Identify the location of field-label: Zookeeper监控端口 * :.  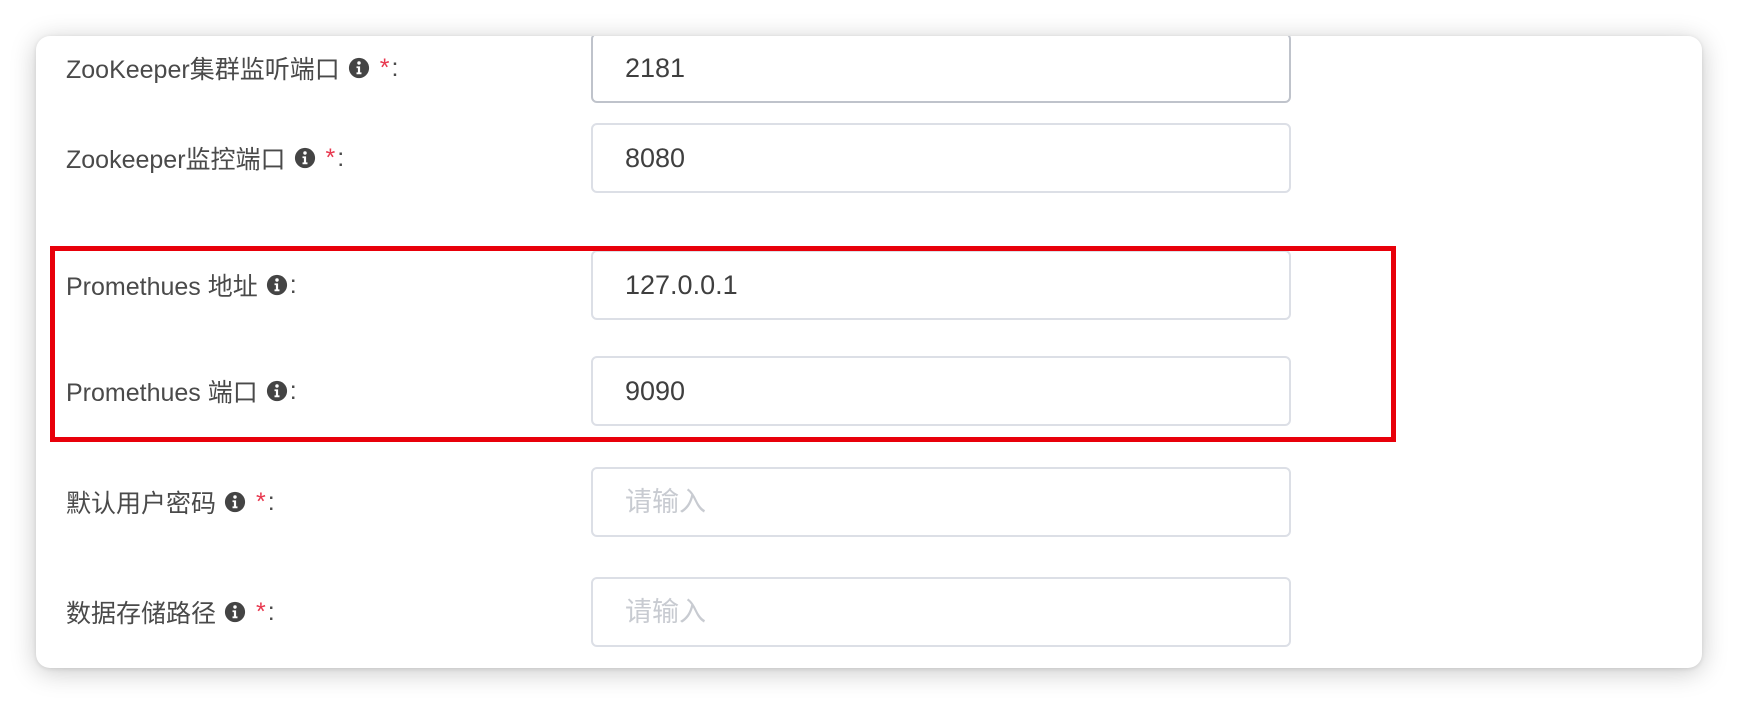
(205, 158).